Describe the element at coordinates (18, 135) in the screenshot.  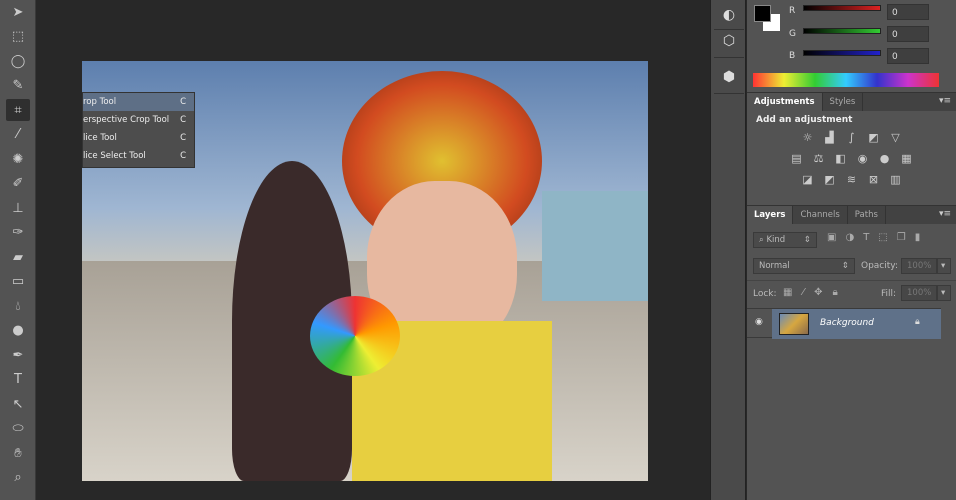
I see `eyedropper-tool-icon: ⁄` at that location.